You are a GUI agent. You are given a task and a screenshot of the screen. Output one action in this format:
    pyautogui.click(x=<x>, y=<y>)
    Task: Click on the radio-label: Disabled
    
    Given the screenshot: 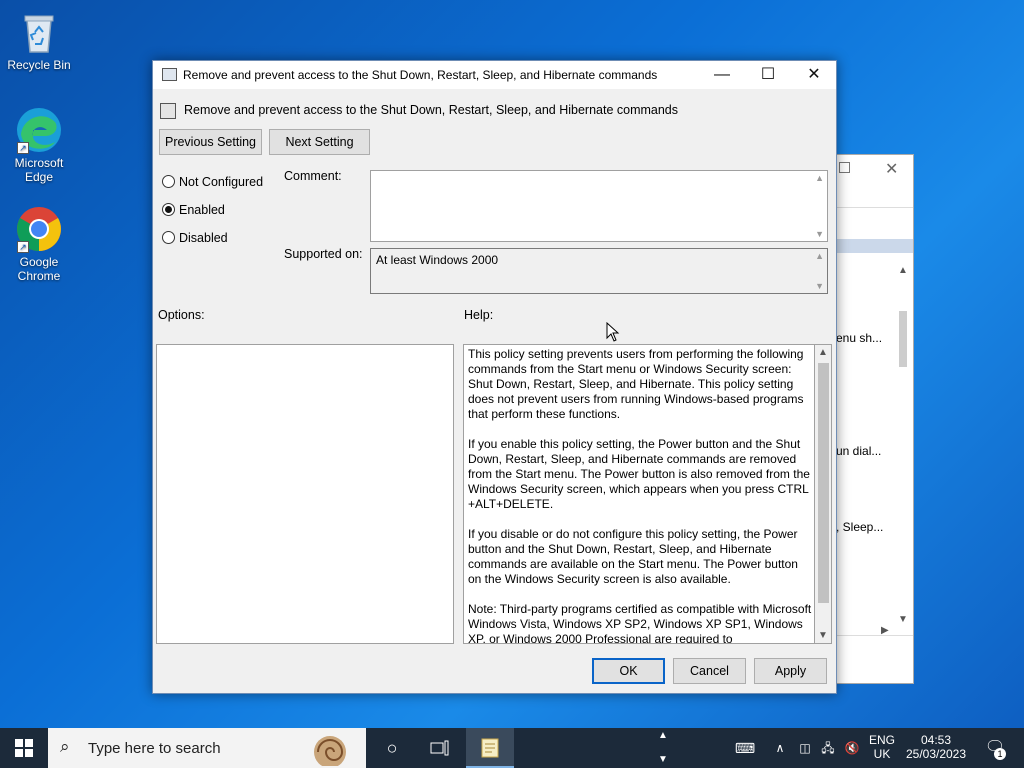 What is the action you would take?
    pyautogui.click(x=203, y=238)
    